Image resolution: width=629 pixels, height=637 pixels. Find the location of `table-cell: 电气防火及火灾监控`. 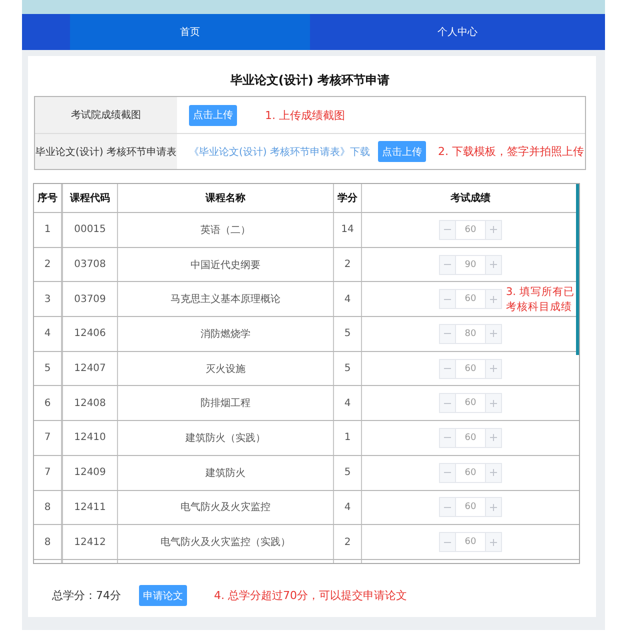

table-cell: 电气防火及火灾监控 is located at coordinates (226, 507).